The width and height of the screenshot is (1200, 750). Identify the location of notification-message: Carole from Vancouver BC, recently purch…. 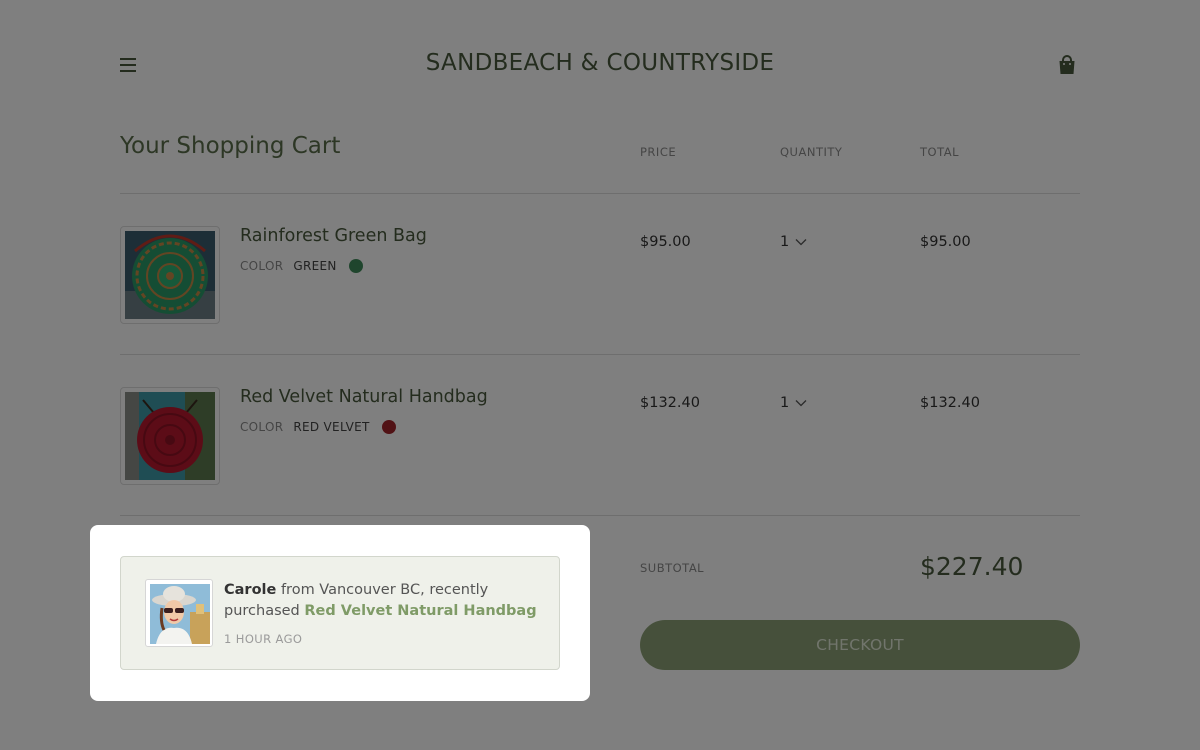
(384, 601).